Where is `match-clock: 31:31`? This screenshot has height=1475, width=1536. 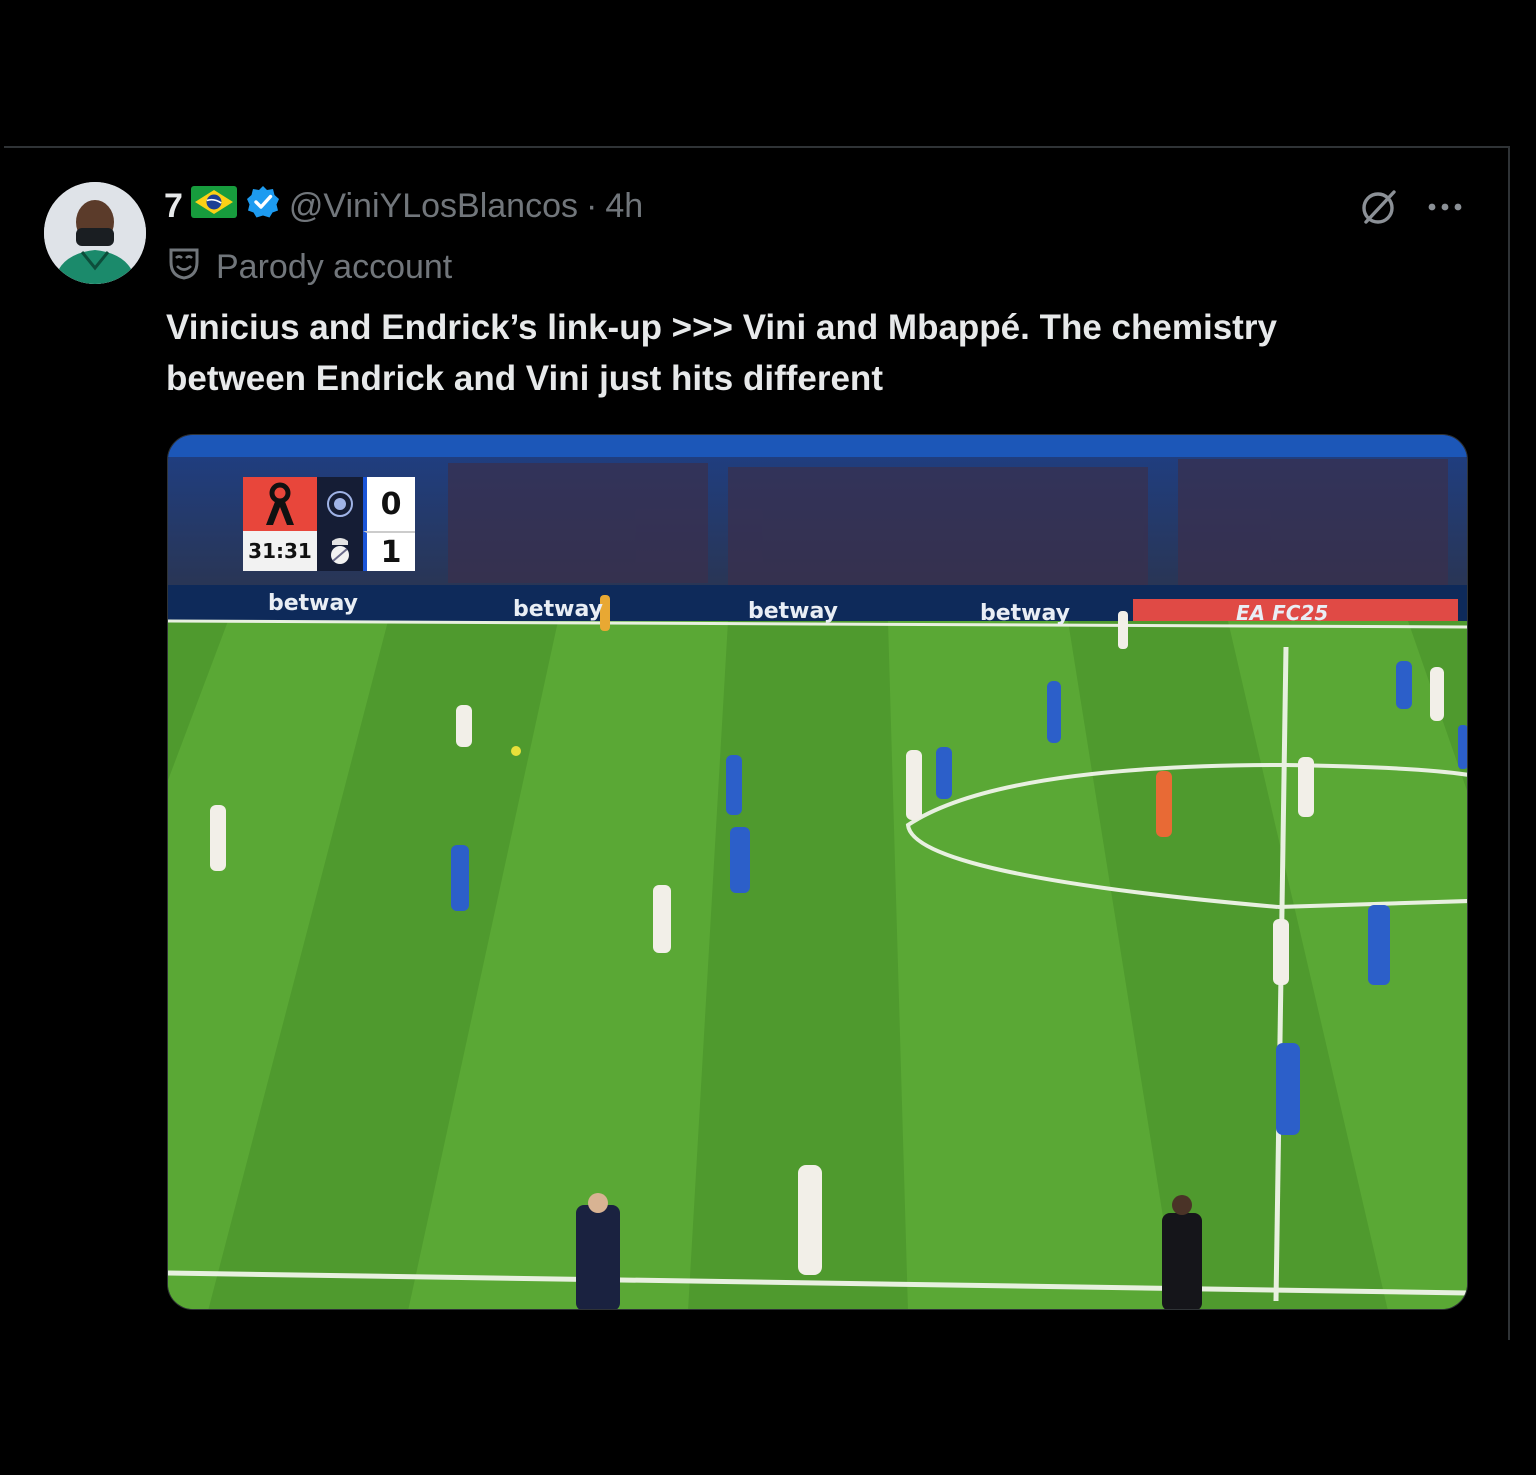
match-clock: 31:31 is located at coordinates (280, 551).